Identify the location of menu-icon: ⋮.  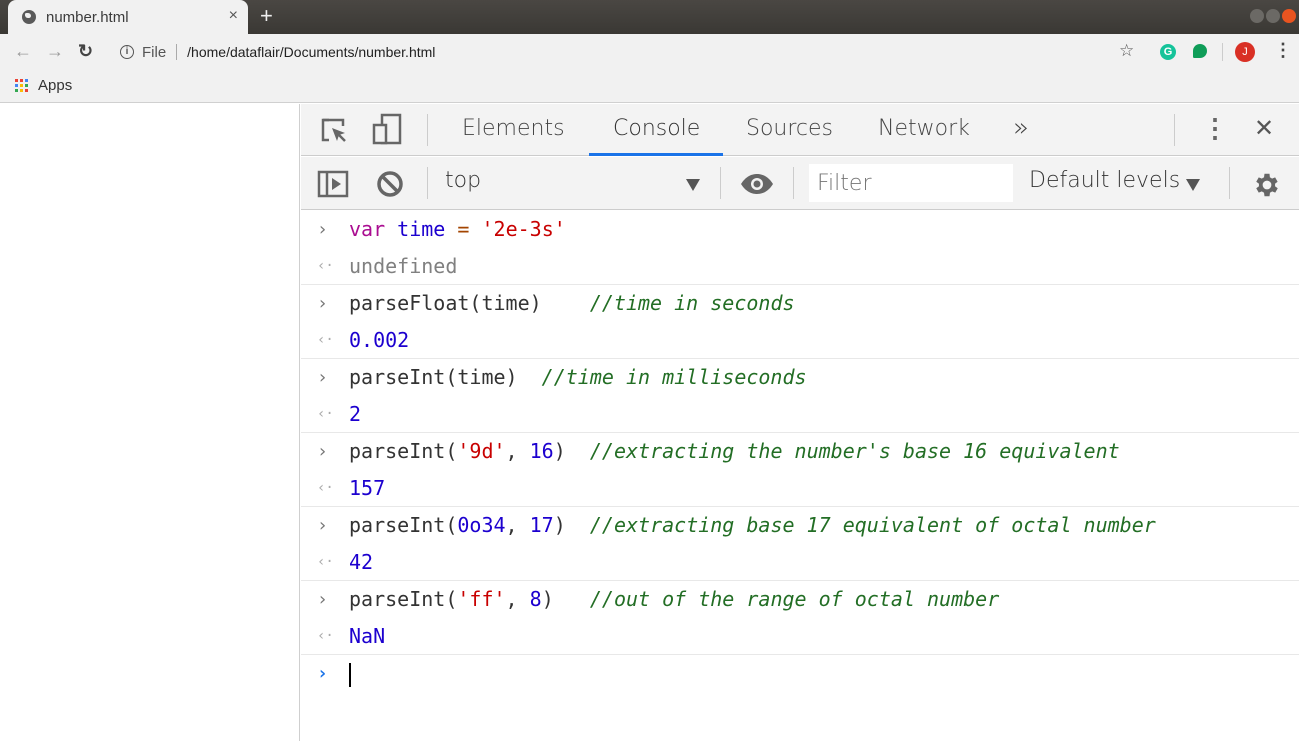
(1283, 50).